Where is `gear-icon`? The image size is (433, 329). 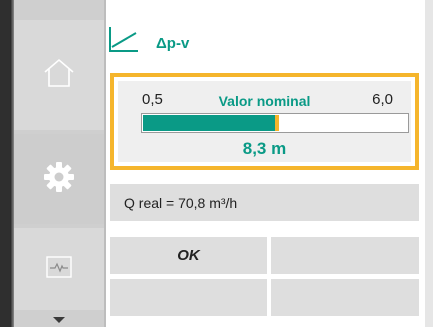 gear-icon is located at coordinates (59, 179).